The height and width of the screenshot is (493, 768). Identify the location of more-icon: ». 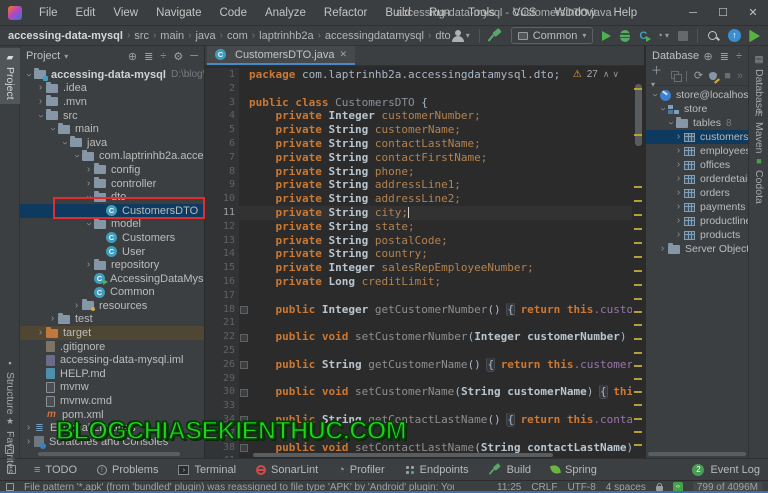
(740, 76).